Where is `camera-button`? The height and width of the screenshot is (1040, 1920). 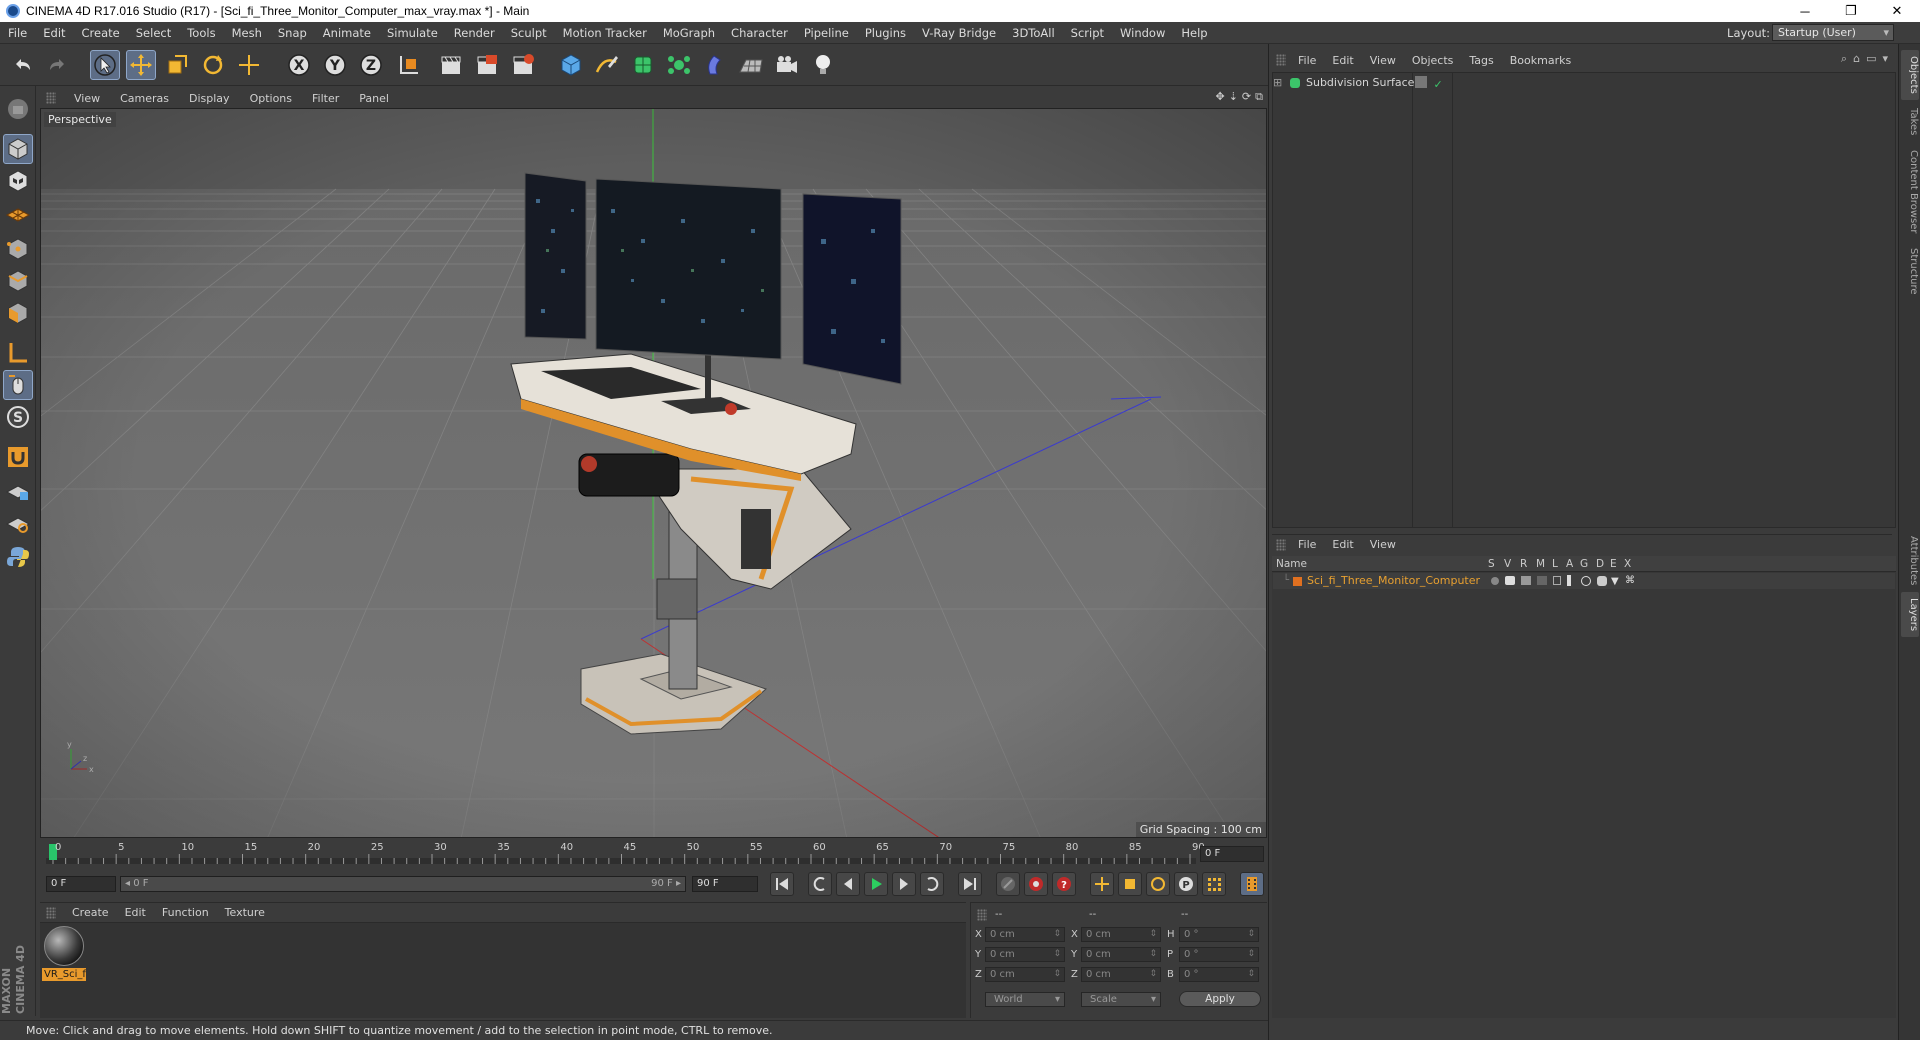 camera-button is located at coordinates (787, 65).